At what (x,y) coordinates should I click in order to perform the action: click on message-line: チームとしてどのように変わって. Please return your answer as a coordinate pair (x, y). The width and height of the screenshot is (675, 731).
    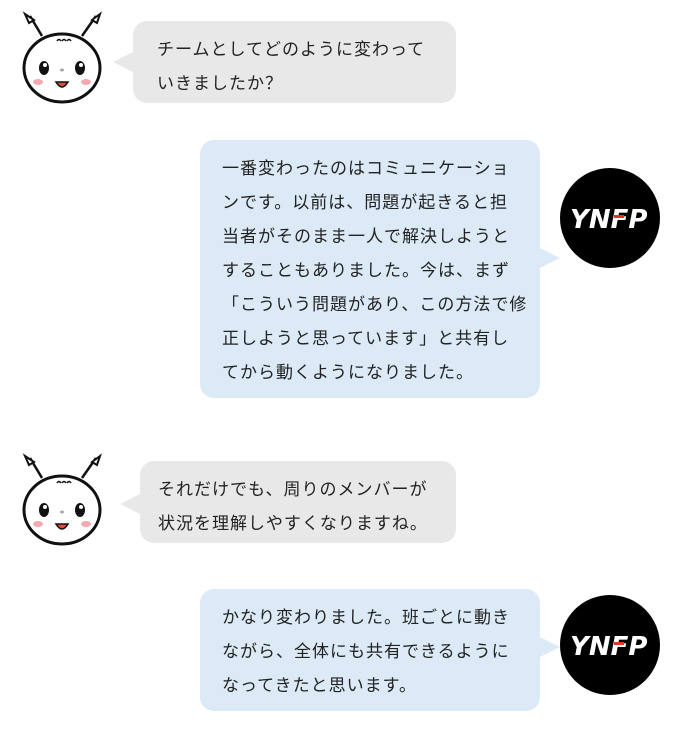
    Looking at the image, I should click on (291, 50).